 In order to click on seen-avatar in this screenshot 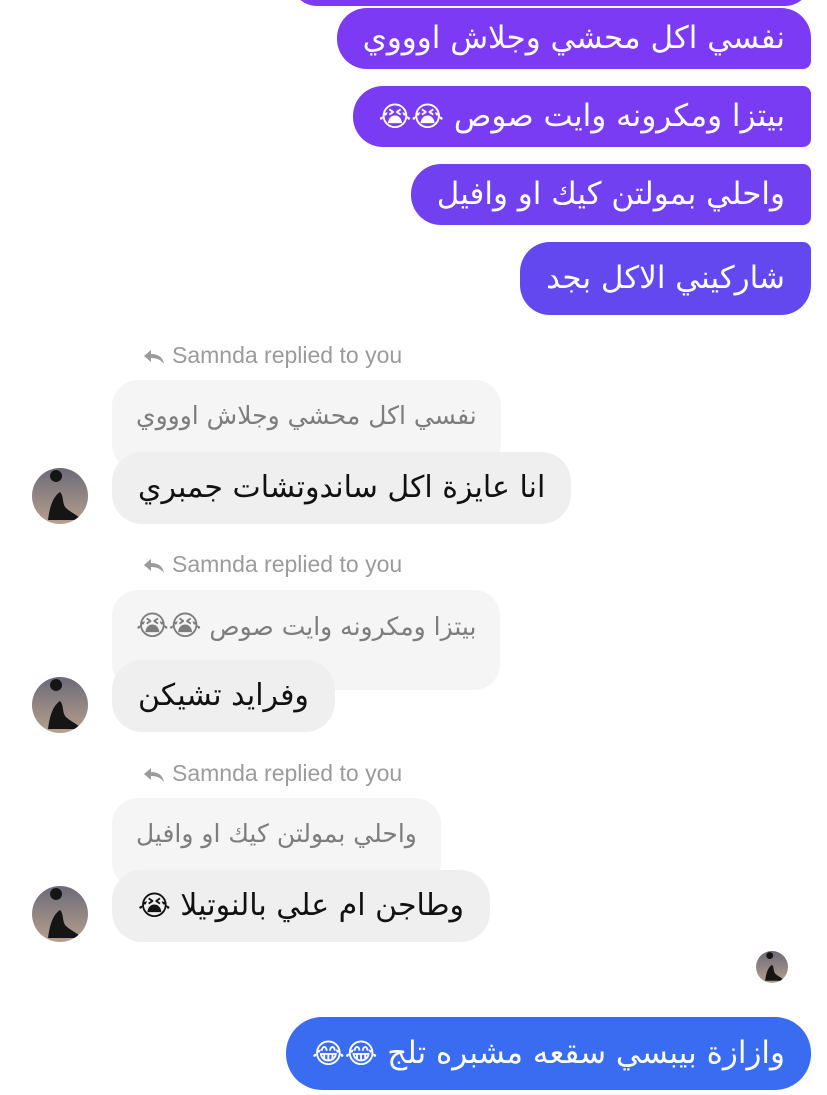, I will do `click(772, 967)`.